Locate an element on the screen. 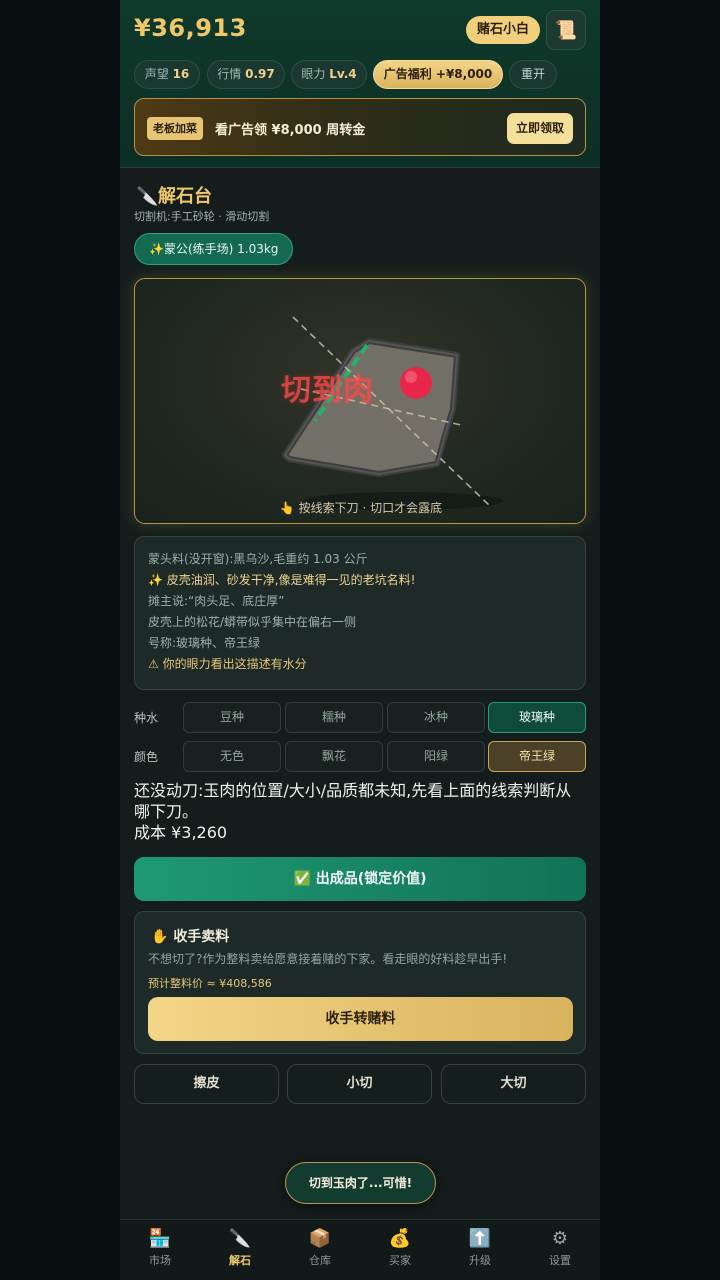 The image size is (720, 1280). scrape-button: 擦皮 is located at coordinates (206, 1084).